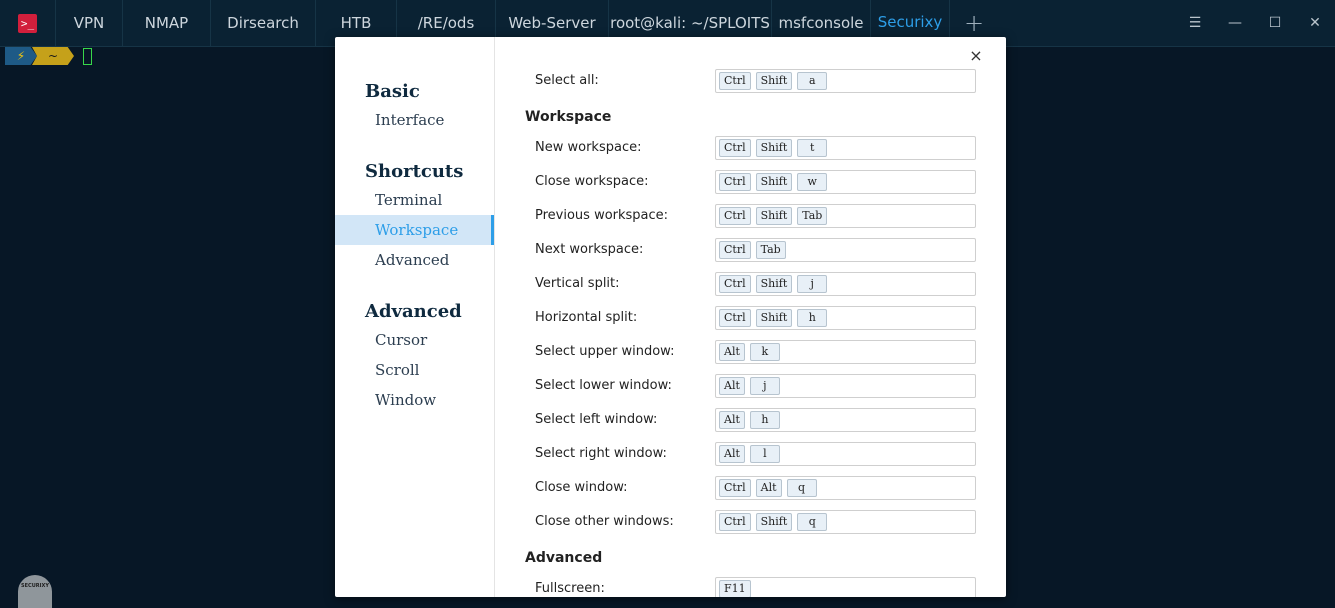 The width and height of the screenshot is (1335, 608). What do you see at coordinates (1195, 23) in the screenshot?
I see `menu-icon: ☰` at bounding box center [1195, 23].